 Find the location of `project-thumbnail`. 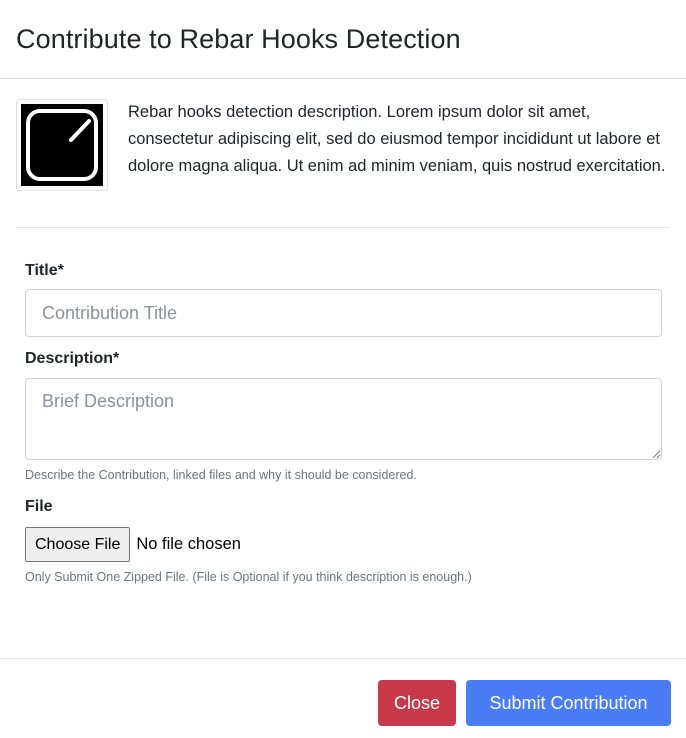

project-thumbnail is located at coordinates (62, 145).